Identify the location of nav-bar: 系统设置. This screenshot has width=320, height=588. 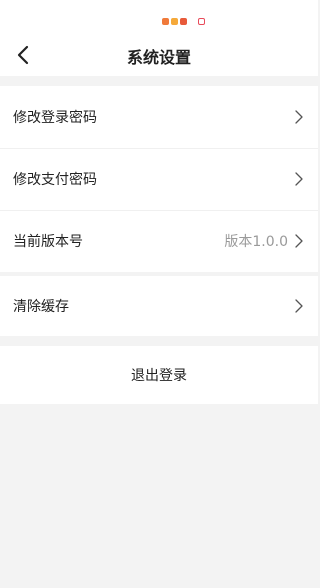
(159, 55).